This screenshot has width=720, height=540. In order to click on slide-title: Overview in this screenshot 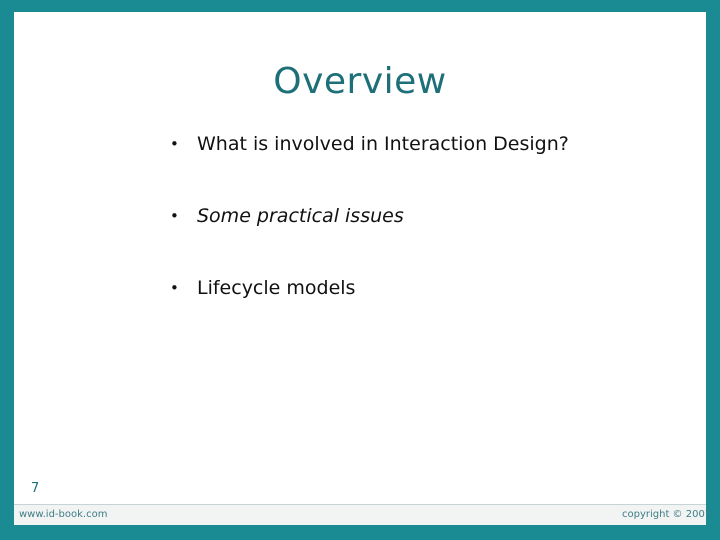, I will do `click(360, 81)`.